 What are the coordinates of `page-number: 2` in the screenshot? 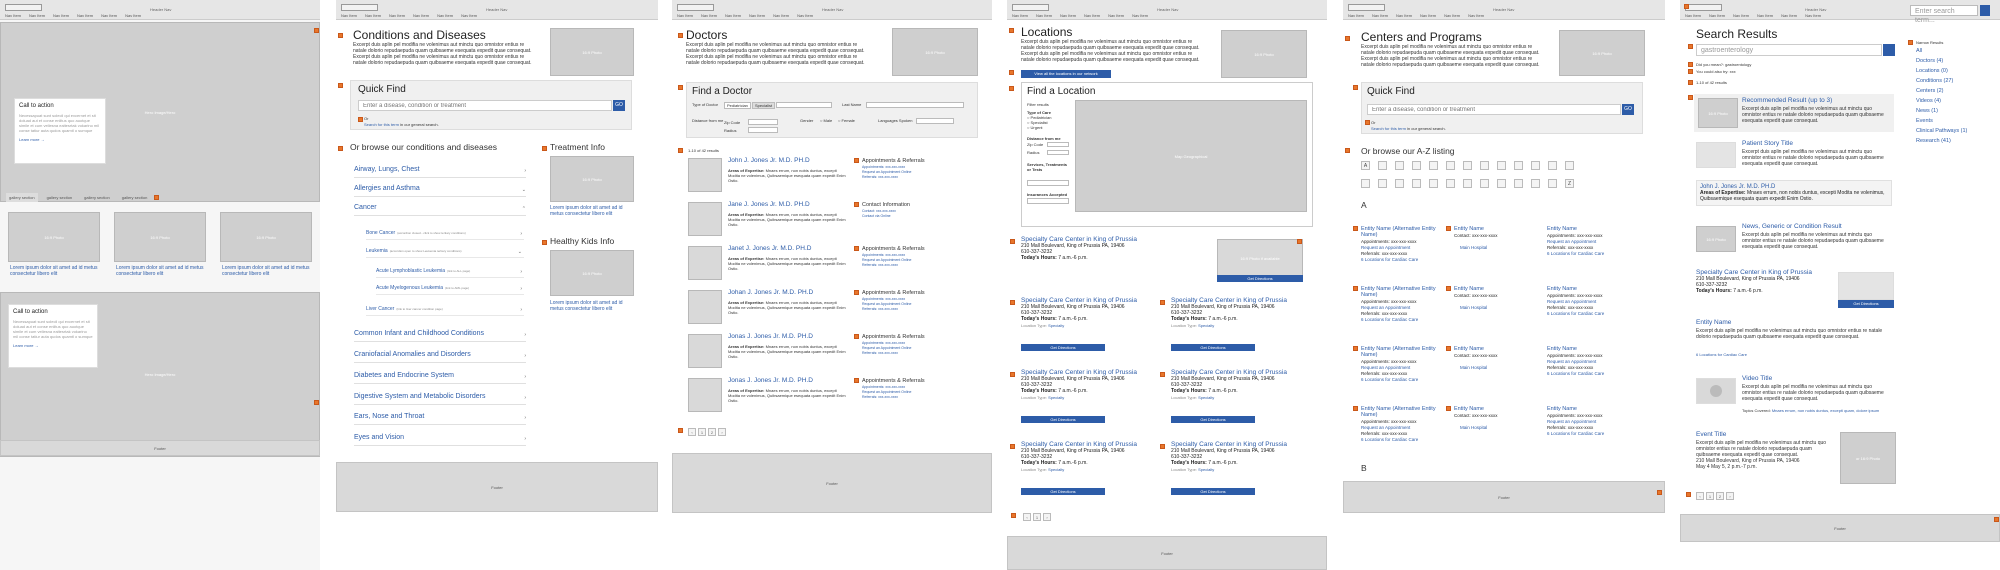 It's located at (1720, 496).